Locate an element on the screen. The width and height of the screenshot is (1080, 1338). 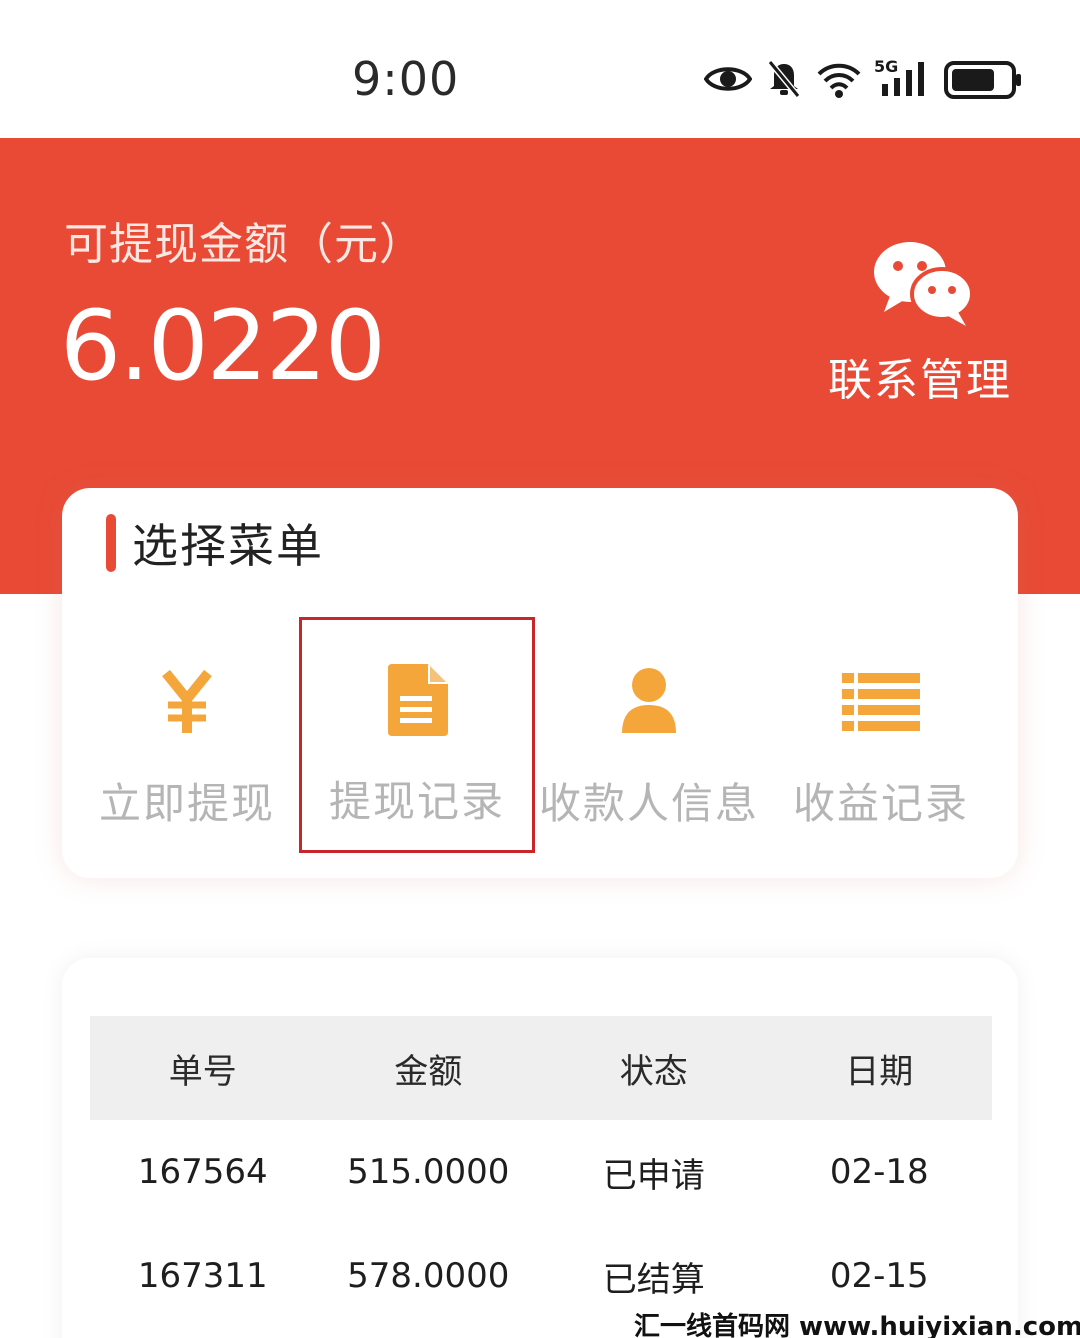
table-row: 167564 515.0000 已申请 02-18 is located at coordinates (541, 1172).